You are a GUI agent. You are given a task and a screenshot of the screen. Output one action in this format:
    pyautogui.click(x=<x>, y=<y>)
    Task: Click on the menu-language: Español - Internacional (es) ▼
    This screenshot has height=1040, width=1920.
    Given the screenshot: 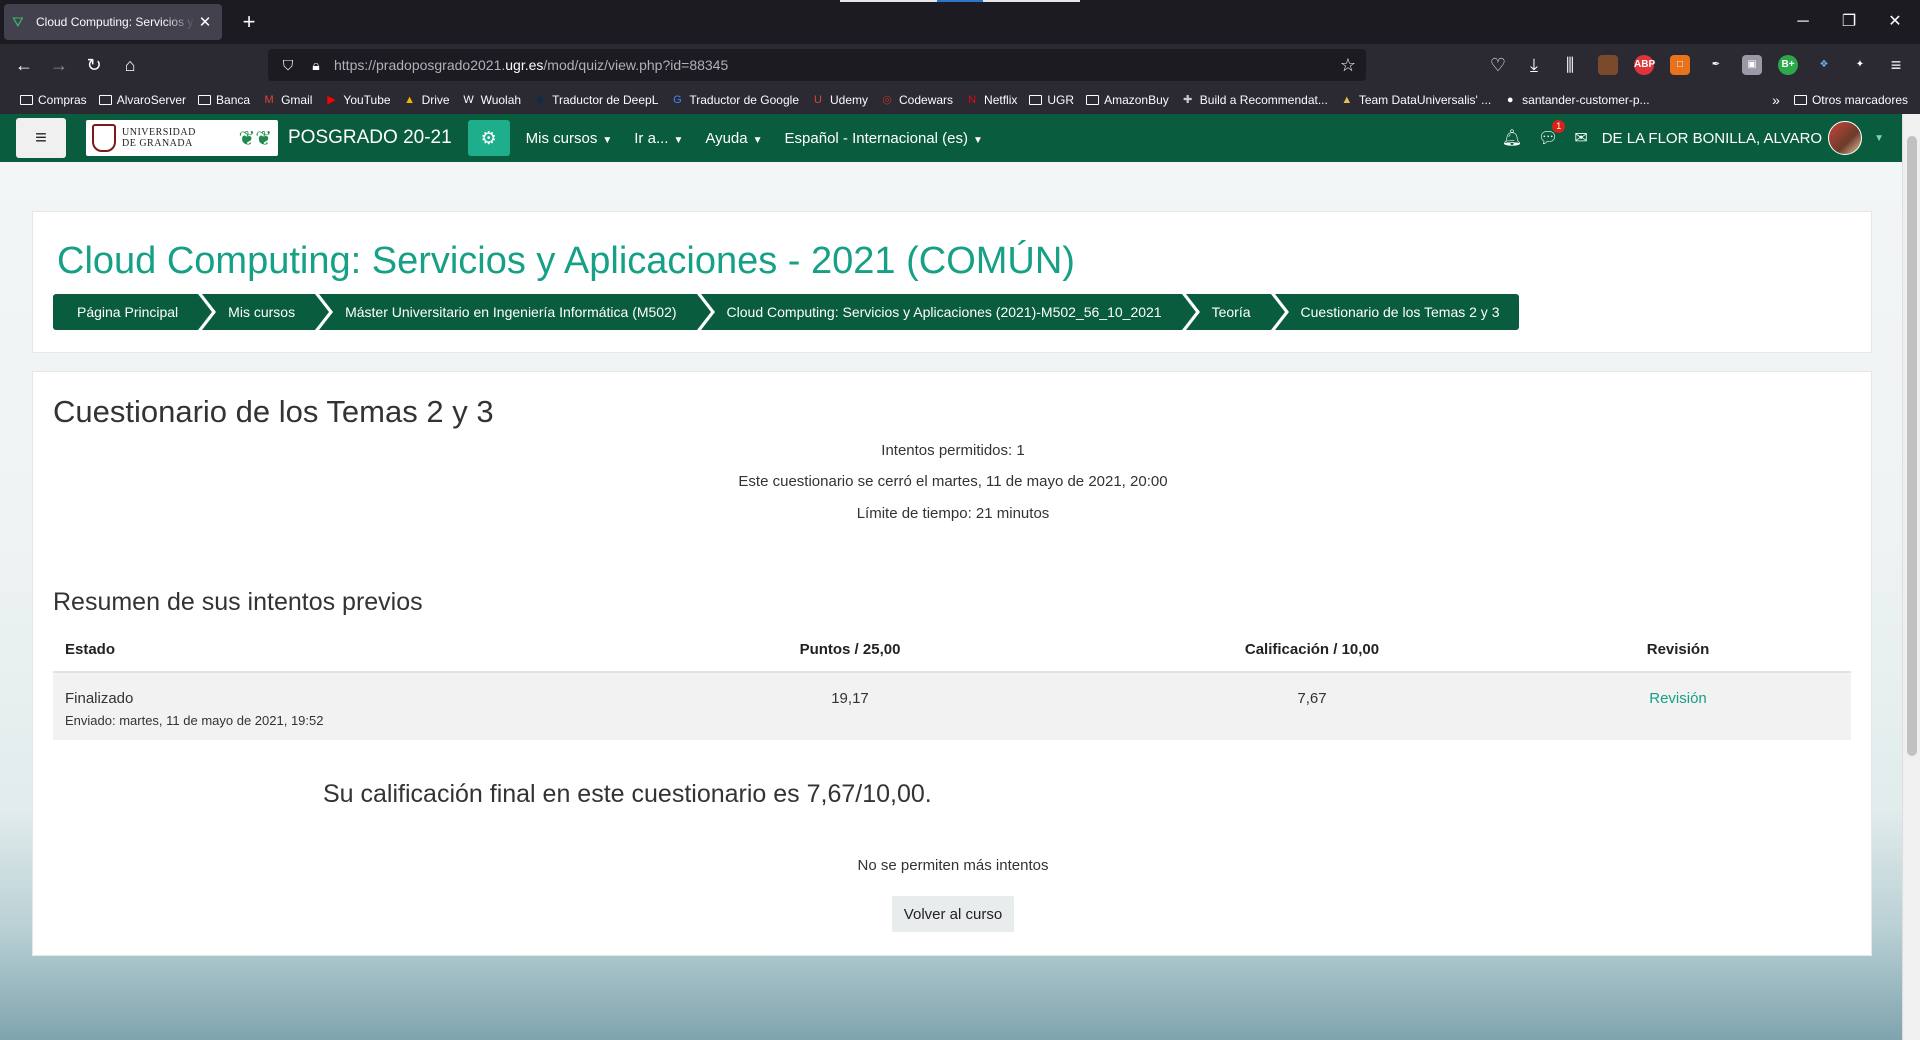 What is the action you would take?
    pyautogui.click(x=884, y=138)
    